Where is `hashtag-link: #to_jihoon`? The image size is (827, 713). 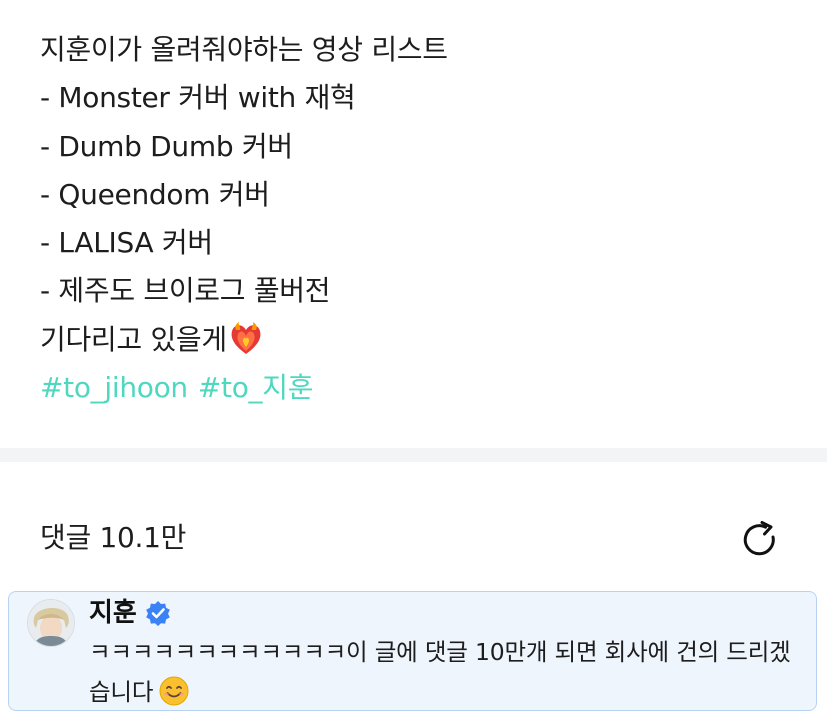 hashtag-link: #to_jihoon is located at coordinates (114, 387).